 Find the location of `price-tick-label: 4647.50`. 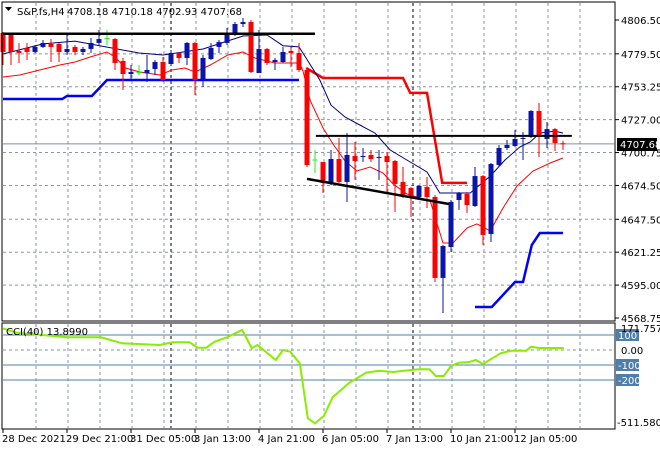

price-tick-label: 4647.50 is located at coordinates (640, 220).